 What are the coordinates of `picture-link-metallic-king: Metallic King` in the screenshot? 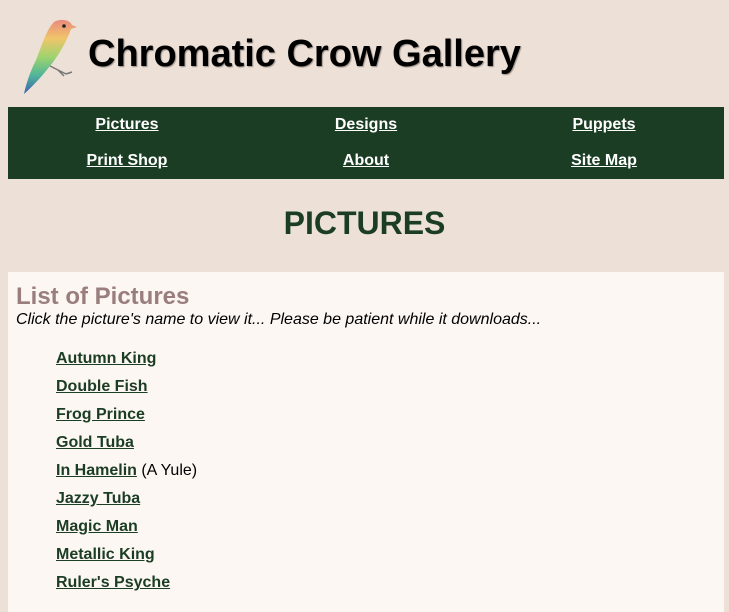 It's located at (105, 554).